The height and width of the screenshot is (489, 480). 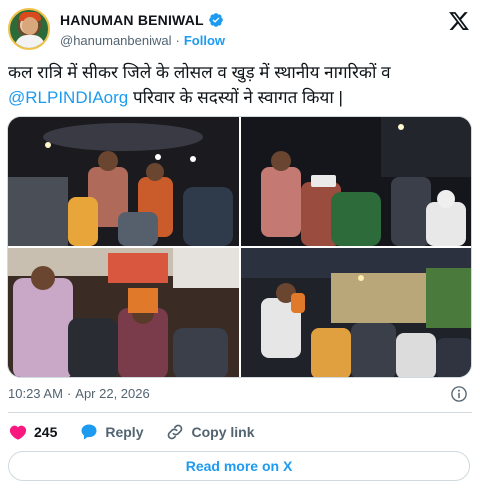 What do you see at coordinates (459, 21) in the screenshot?
I see `x-logo-icon` at bounding box center [459, 21].